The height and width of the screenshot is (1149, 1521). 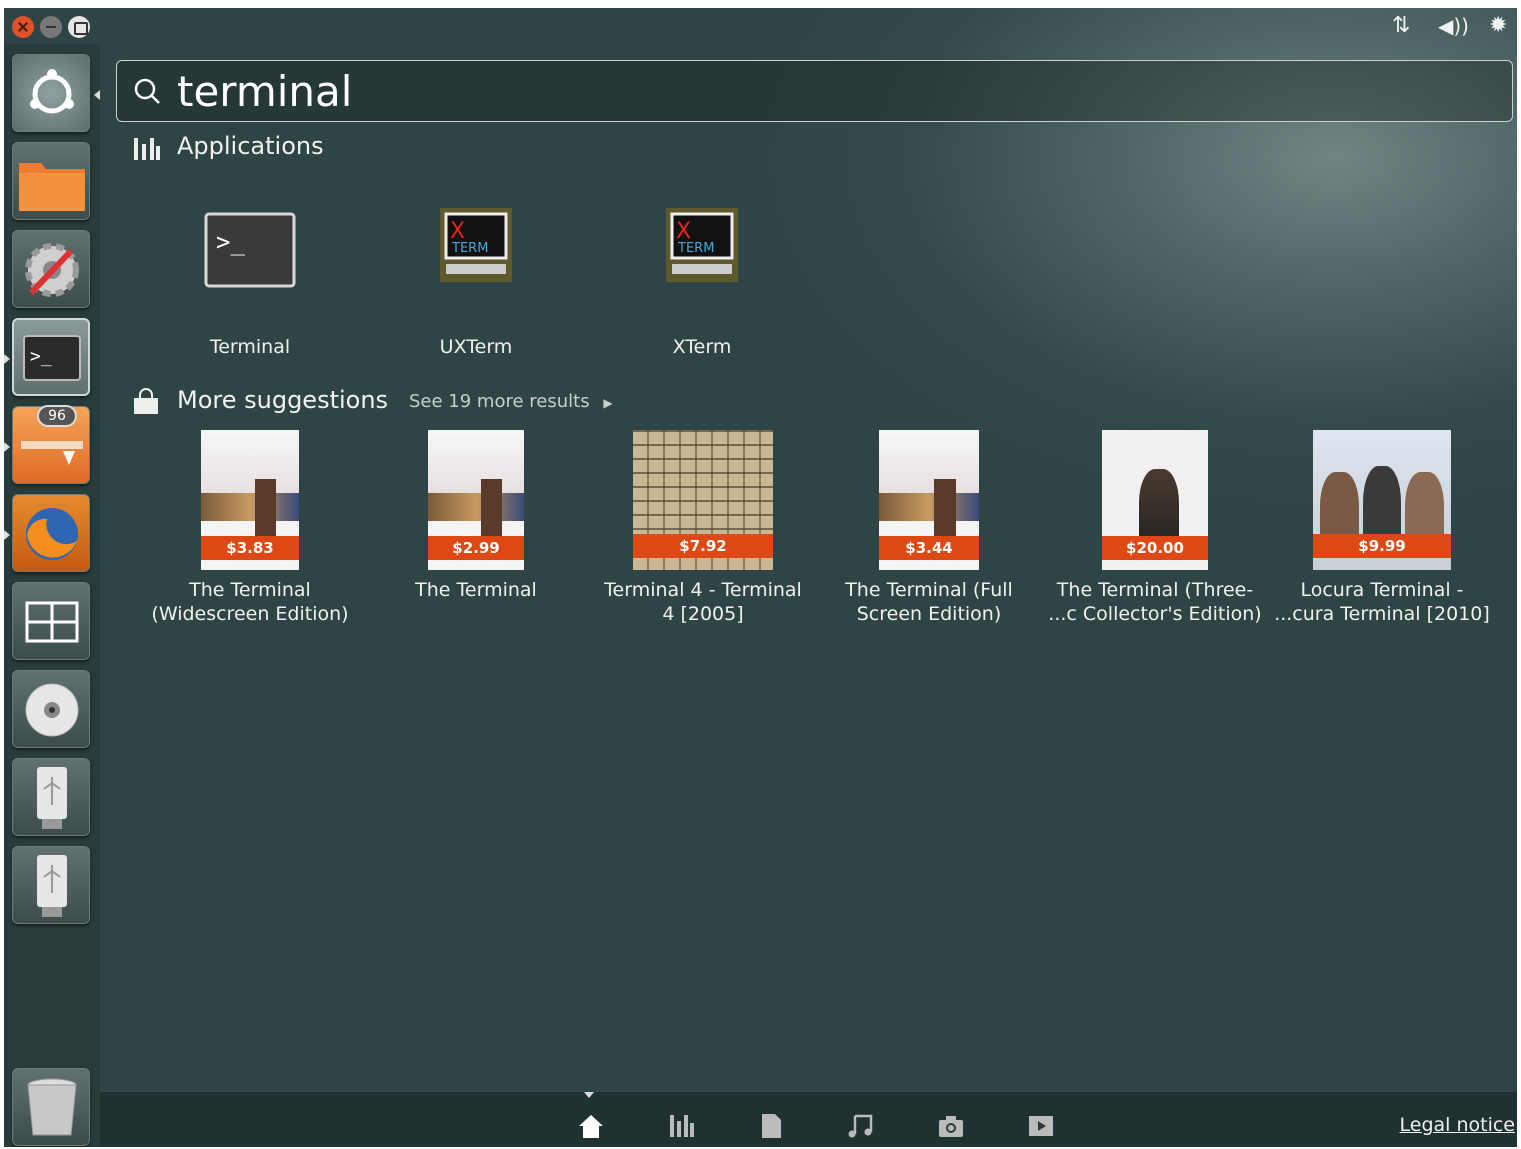 I want to click on price-badge: $20.00, so click(x=1155, y=548).